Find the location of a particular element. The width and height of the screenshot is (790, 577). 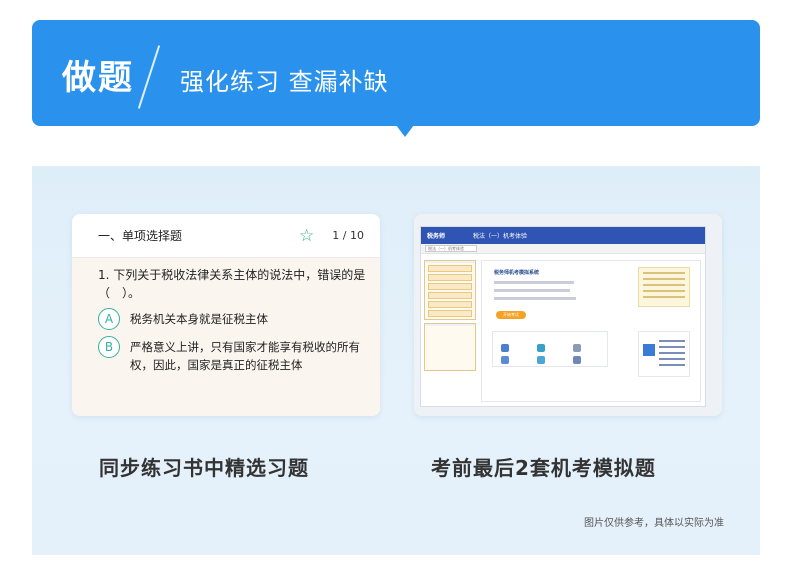

mini-sidebar is located at coordinates (450, 331).